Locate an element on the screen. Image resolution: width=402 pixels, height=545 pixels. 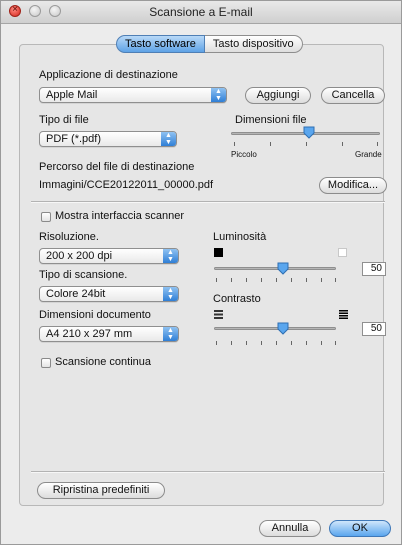
contrast-ticks is located at coordinates (276, 343).